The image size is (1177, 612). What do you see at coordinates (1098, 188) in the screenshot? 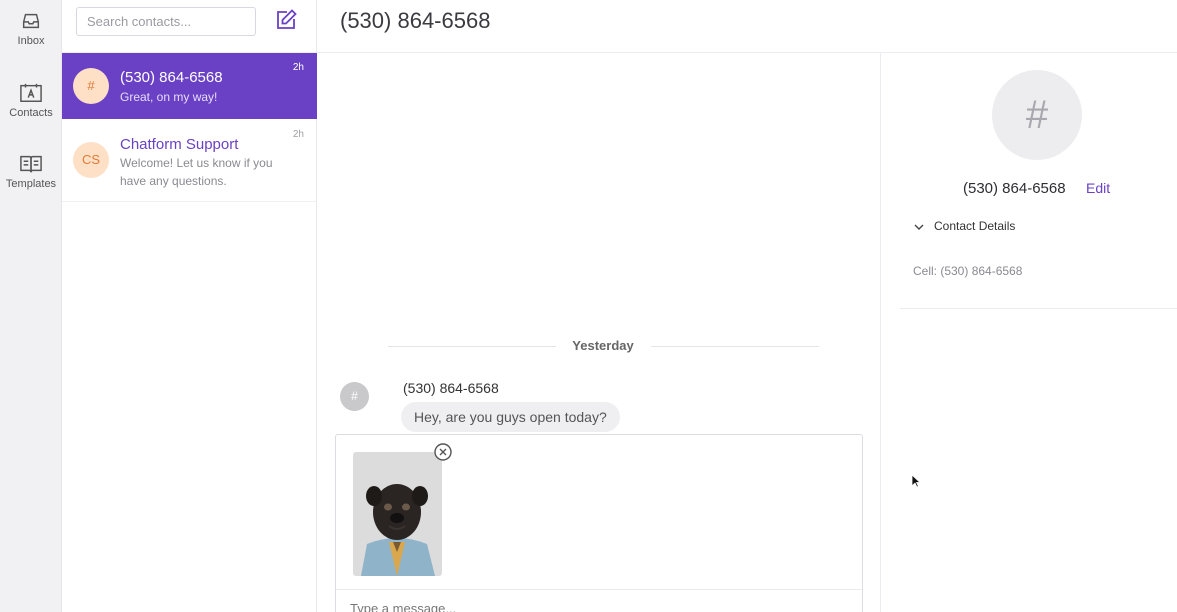
I see `edit-contact-link: Edit` at bounding box center [1098, 188].